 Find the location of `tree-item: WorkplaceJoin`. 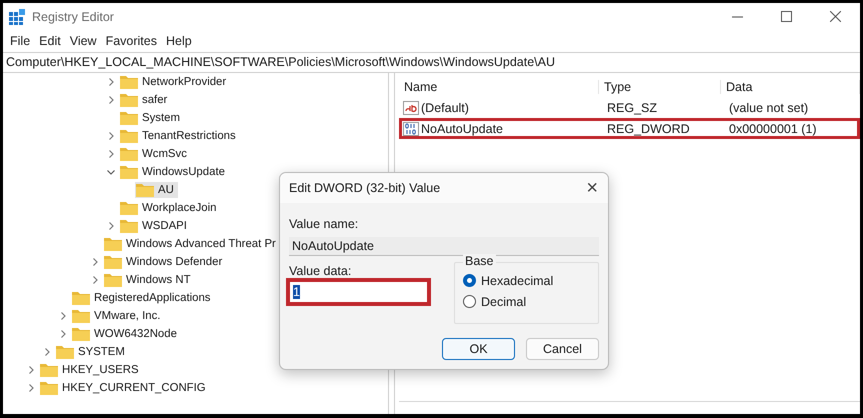

tree-item: WorkplaceJoin is located at coordinates (169, 208).